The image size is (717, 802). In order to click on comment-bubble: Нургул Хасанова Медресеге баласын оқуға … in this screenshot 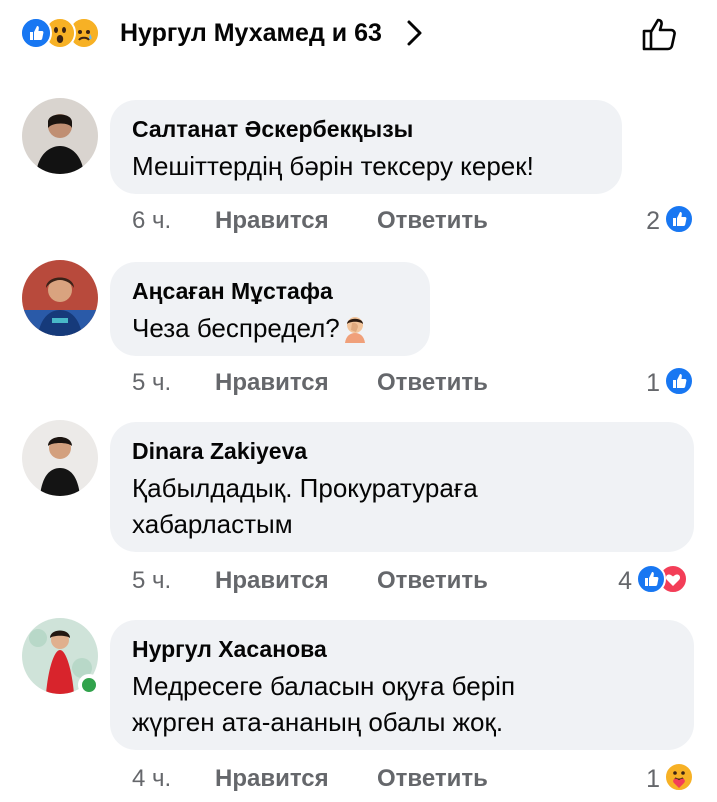, I will do `click(402, 685)`.